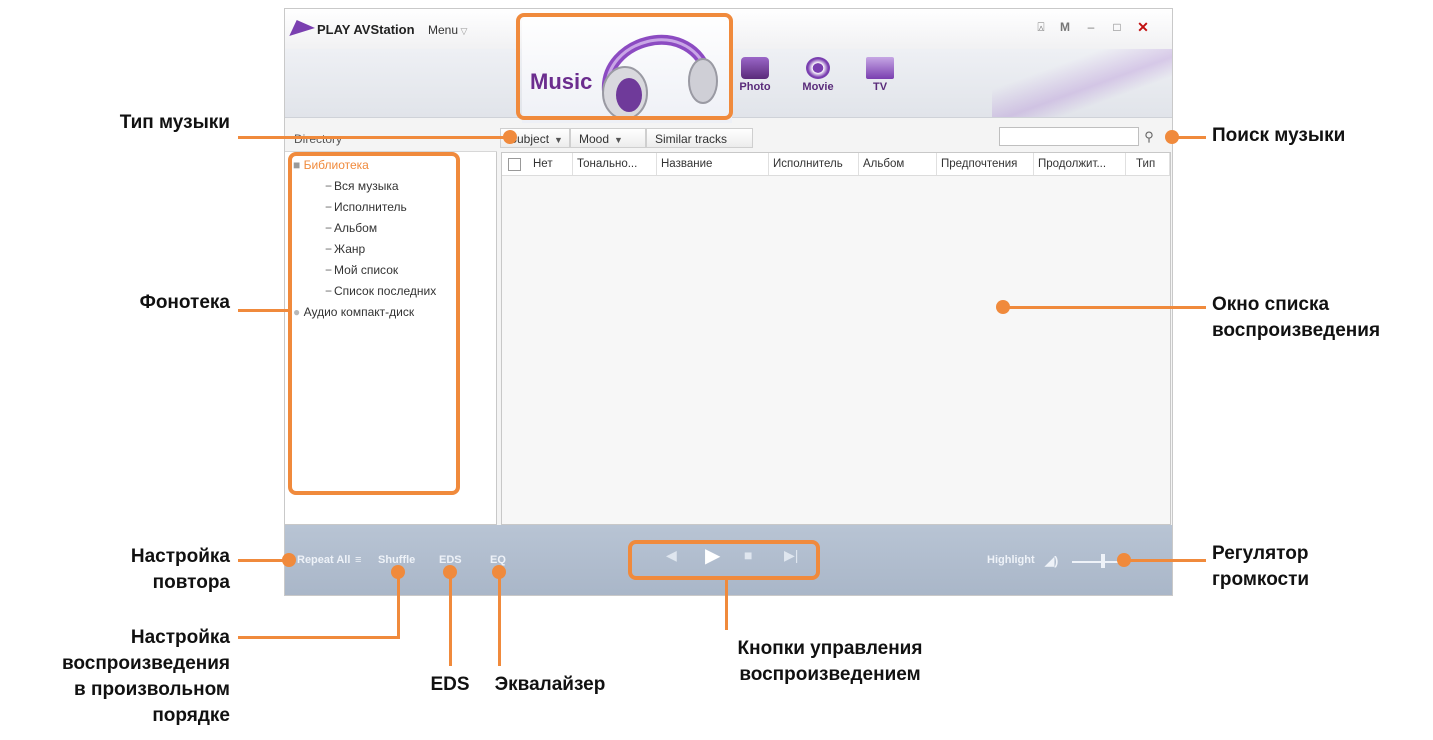 Image resolution: width=1433 pixels, height=740 pixels. I want to click on select-all-checkbox, so click(514, 164).